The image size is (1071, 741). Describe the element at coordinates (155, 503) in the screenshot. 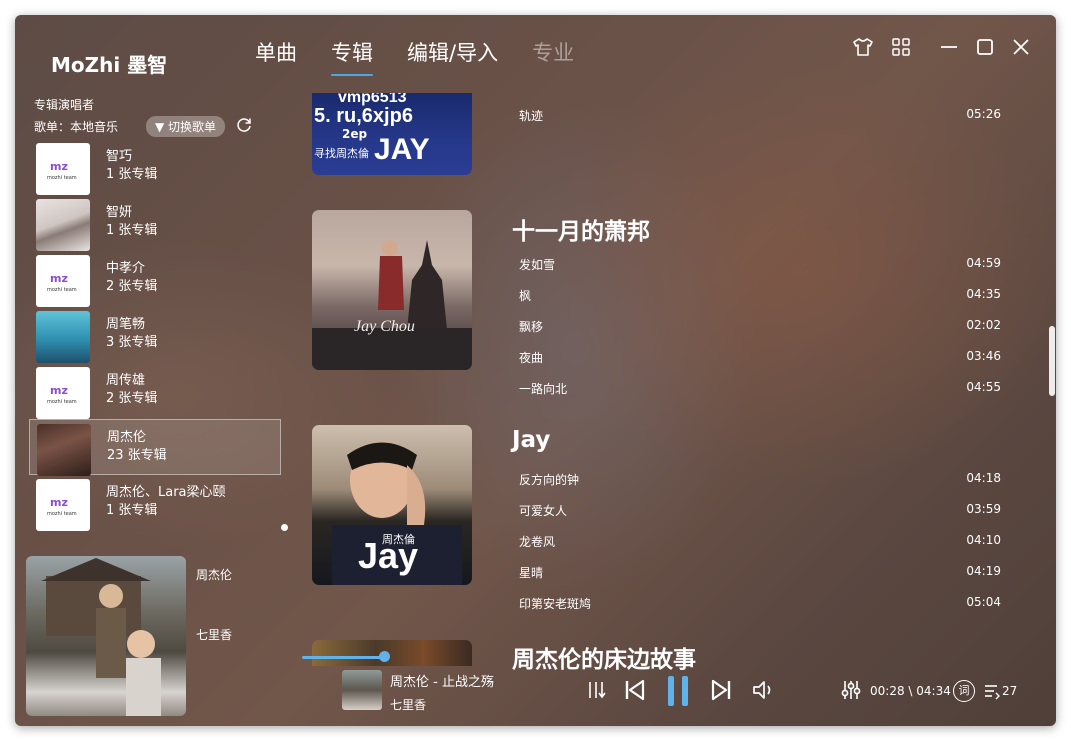

I see `artist-item: mz mozhi team 周杰伦、Lara梁心颐 1 张专辑` at that location.